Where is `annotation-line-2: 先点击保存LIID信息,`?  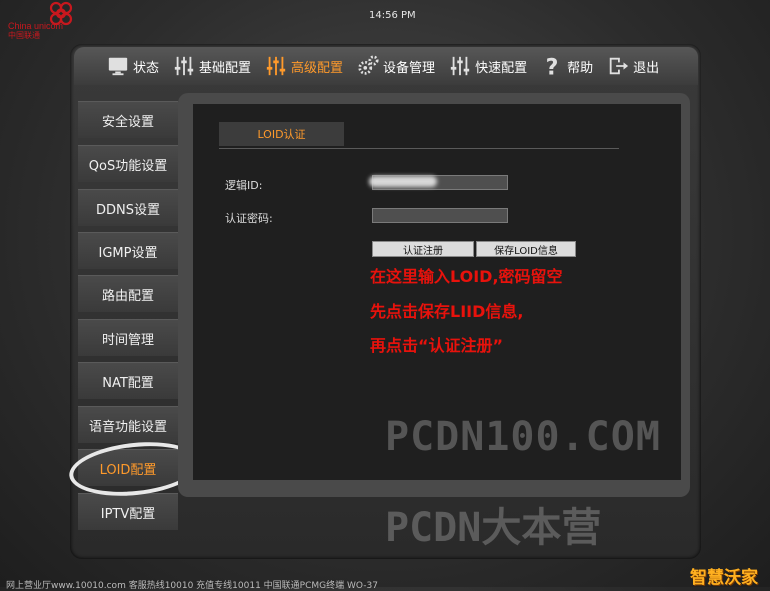 annotation-line-2: 先点击保存LIID信息, is located at coordinates (447, 311).